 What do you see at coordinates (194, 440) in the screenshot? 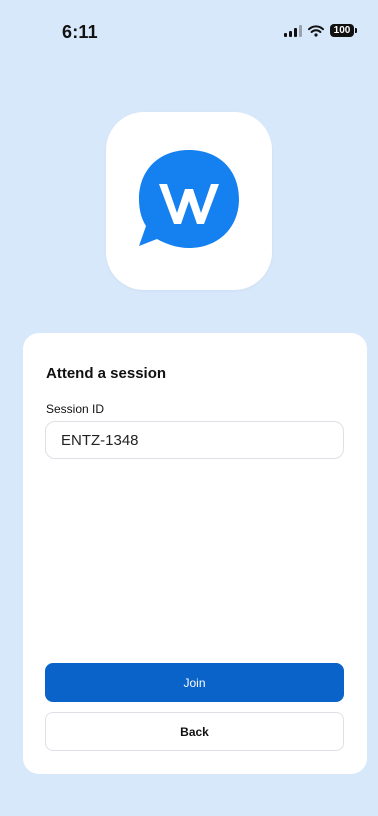
I see `session-id-input` at bounding box center [194, 440].